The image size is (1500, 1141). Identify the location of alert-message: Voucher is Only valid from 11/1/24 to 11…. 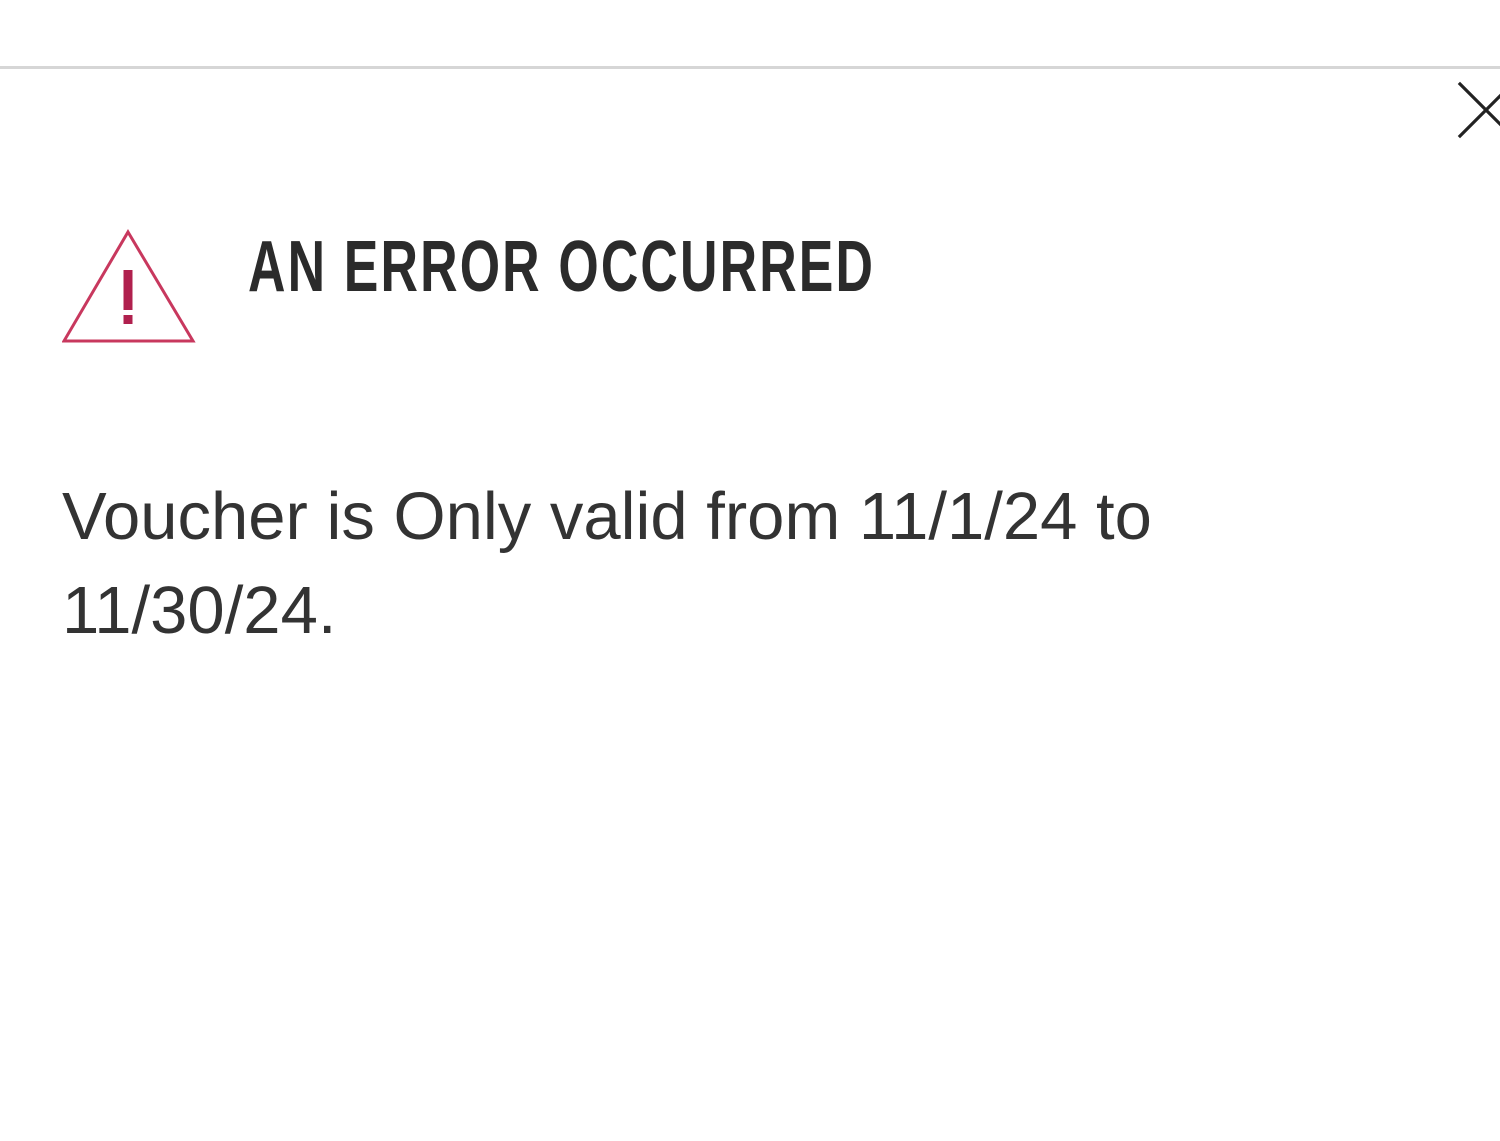
(607, 563).